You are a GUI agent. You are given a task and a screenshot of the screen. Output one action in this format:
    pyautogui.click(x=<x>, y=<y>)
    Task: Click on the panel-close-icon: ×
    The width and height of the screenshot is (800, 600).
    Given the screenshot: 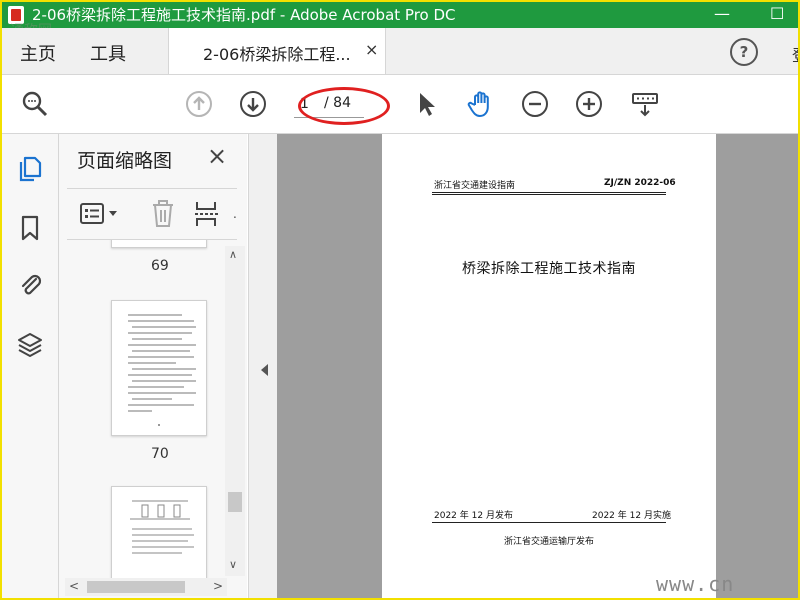 What is the action you would take?
    pyautogui.click(x=217, y=156)
    